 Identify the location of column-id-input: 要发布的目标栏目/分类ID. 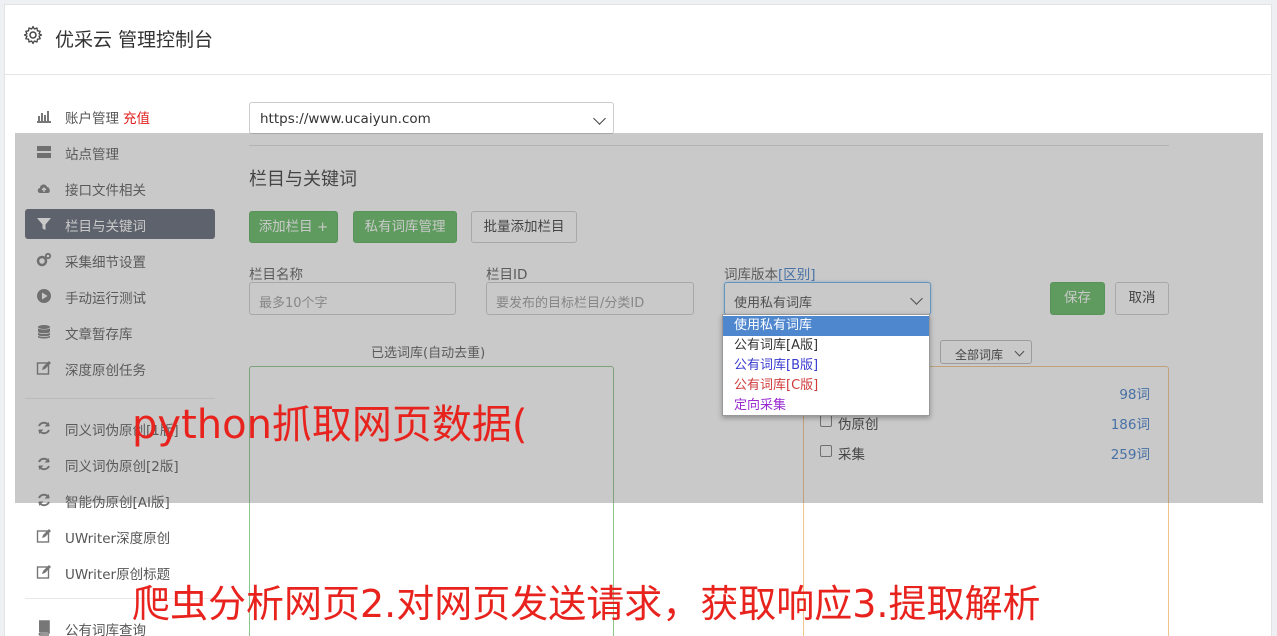
(590, 298).